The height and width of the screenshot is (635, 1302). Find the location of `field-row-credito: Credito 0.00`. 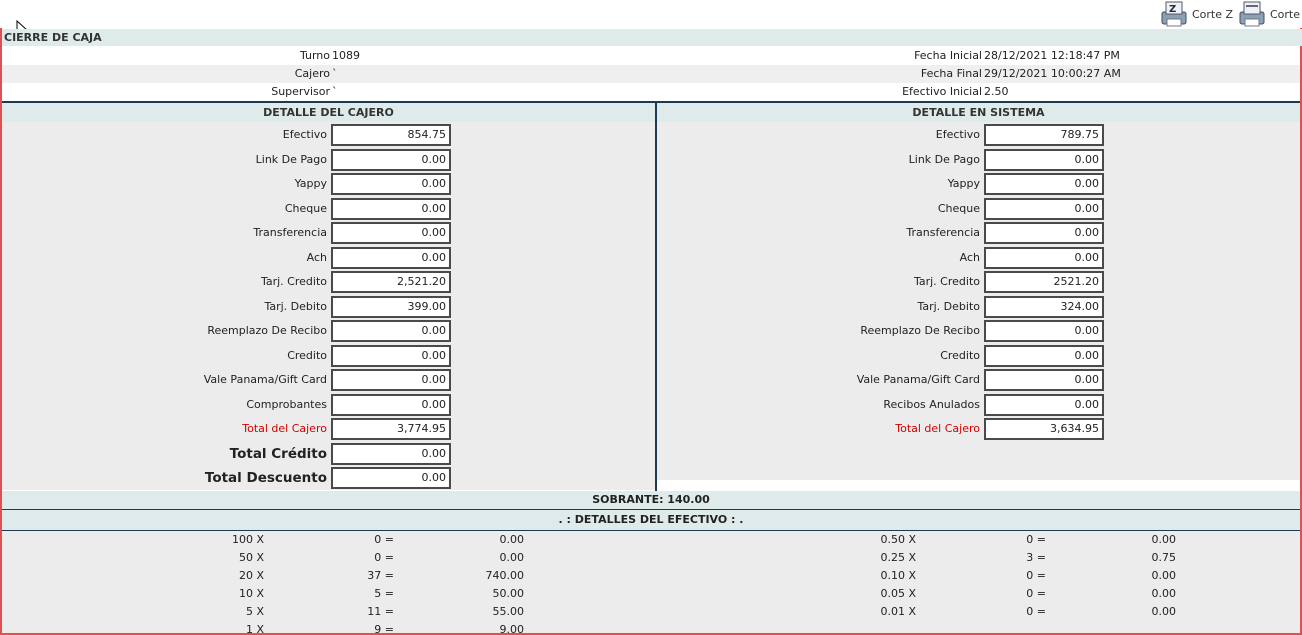

field-row-credito: Credito 0.00 is located at coordinates (880, 355).